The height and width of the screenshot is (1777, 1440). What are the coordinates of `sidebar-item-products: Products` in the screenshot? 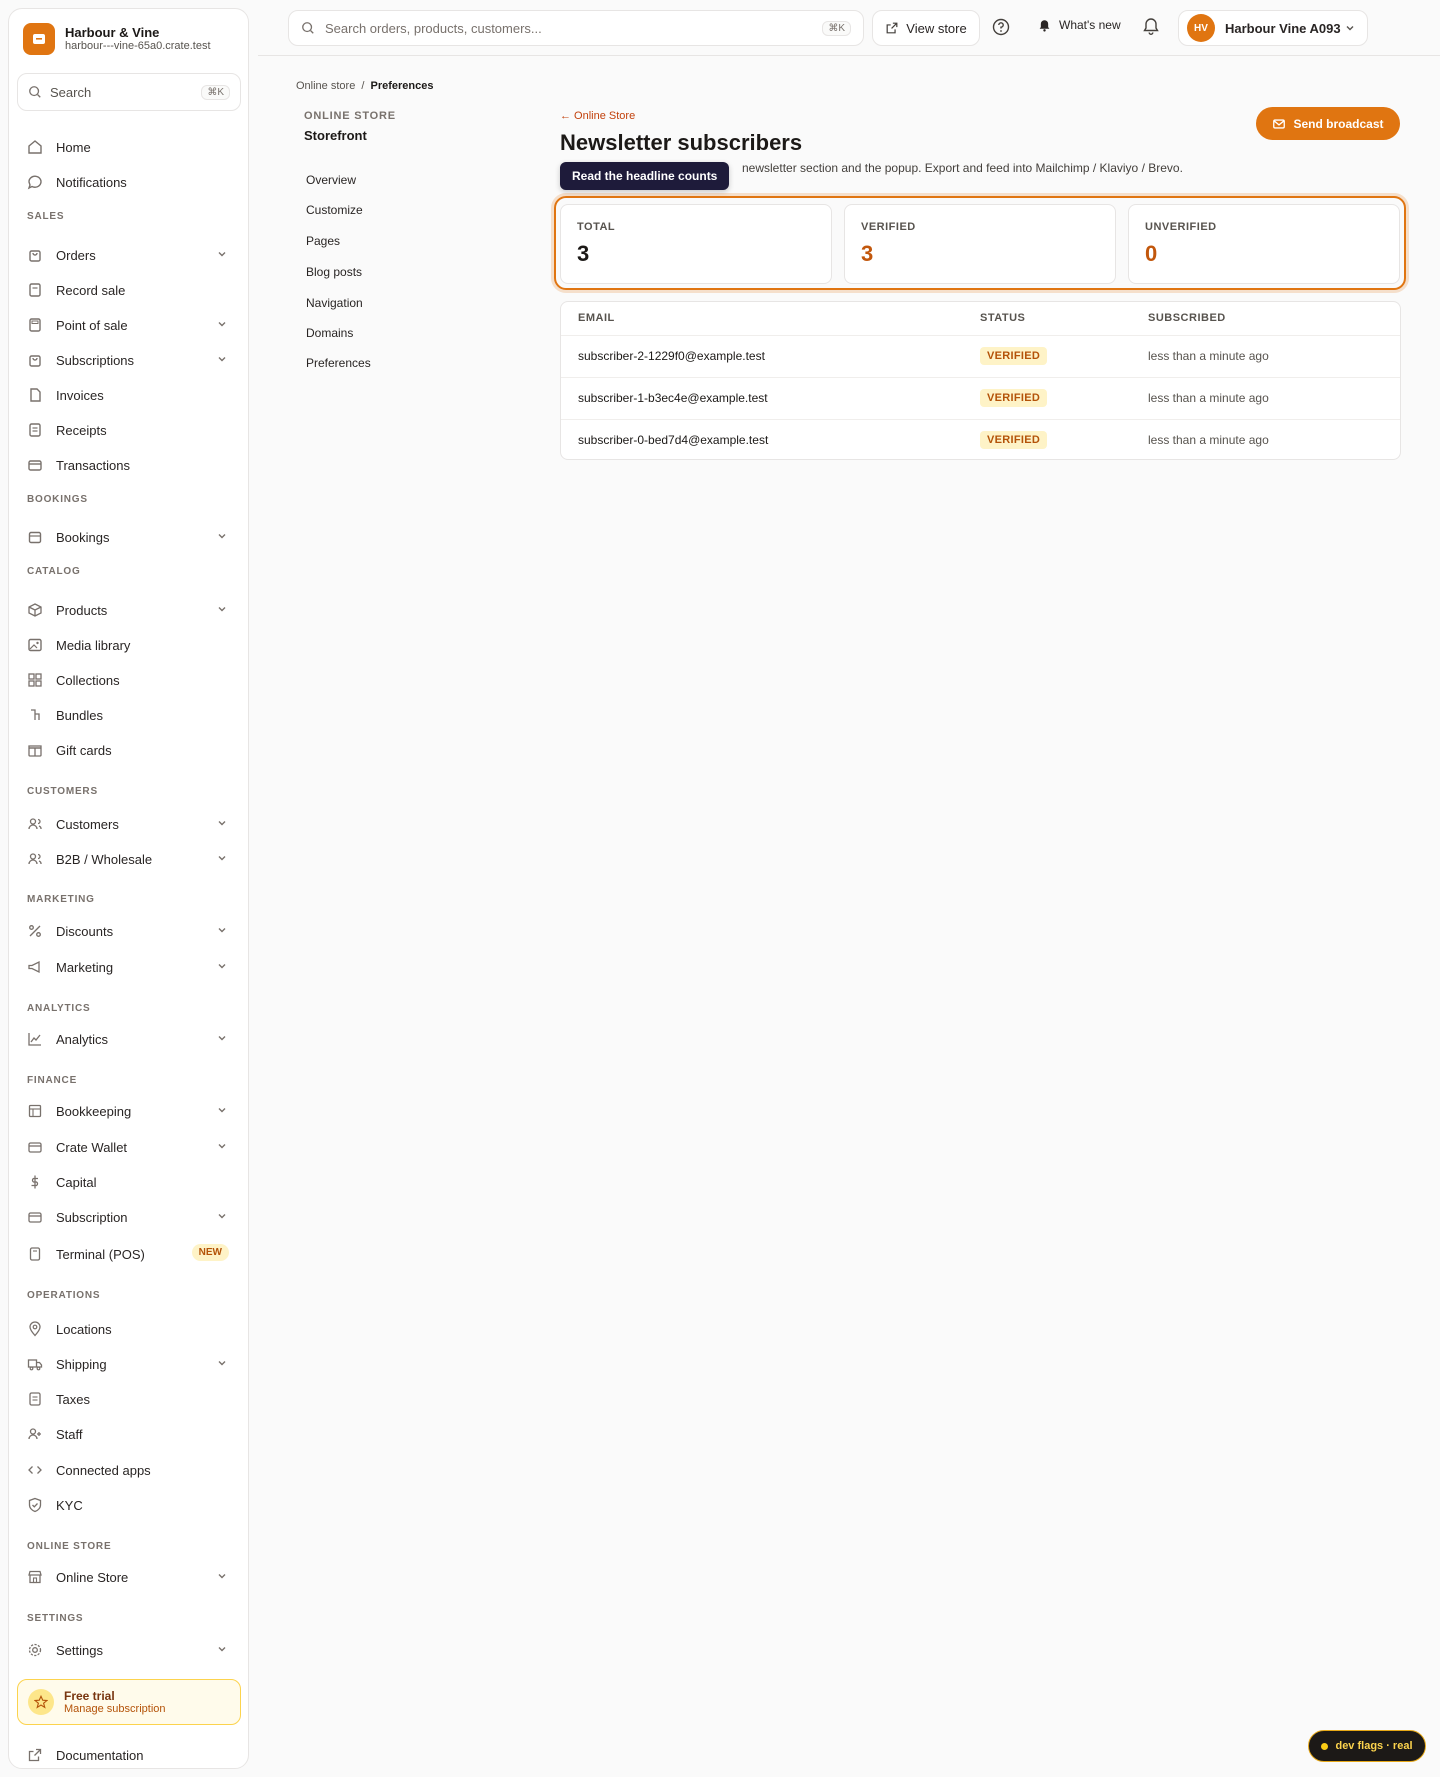 It's located at (129, 610).